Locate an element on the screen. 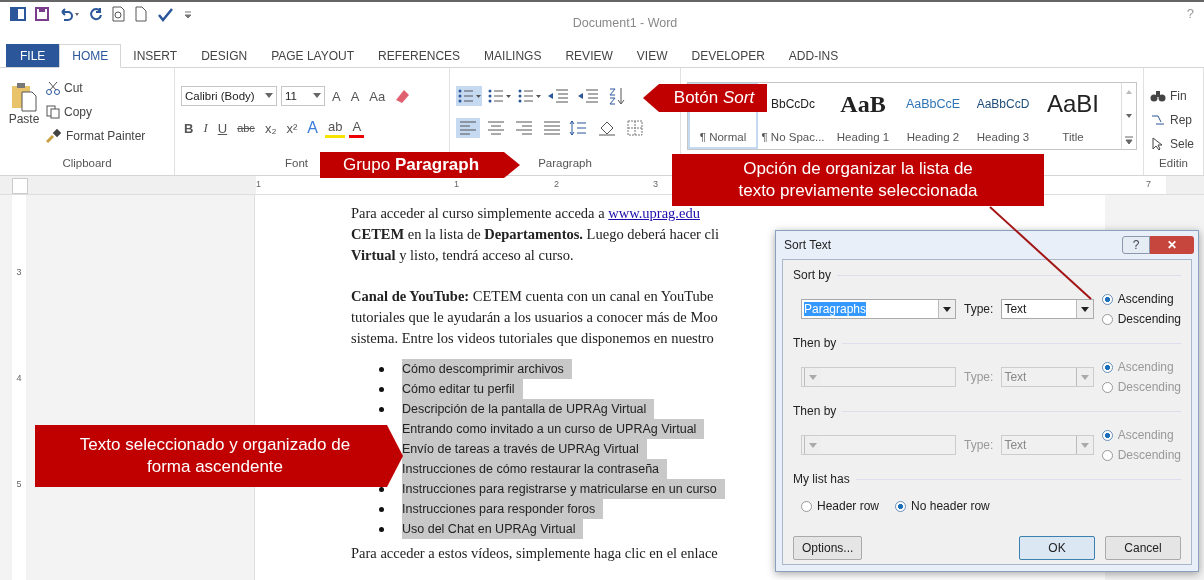 This screenshot has width=1204, height=580. list-item: Instrucciones para responder foros is located at coordinates (503, 509).